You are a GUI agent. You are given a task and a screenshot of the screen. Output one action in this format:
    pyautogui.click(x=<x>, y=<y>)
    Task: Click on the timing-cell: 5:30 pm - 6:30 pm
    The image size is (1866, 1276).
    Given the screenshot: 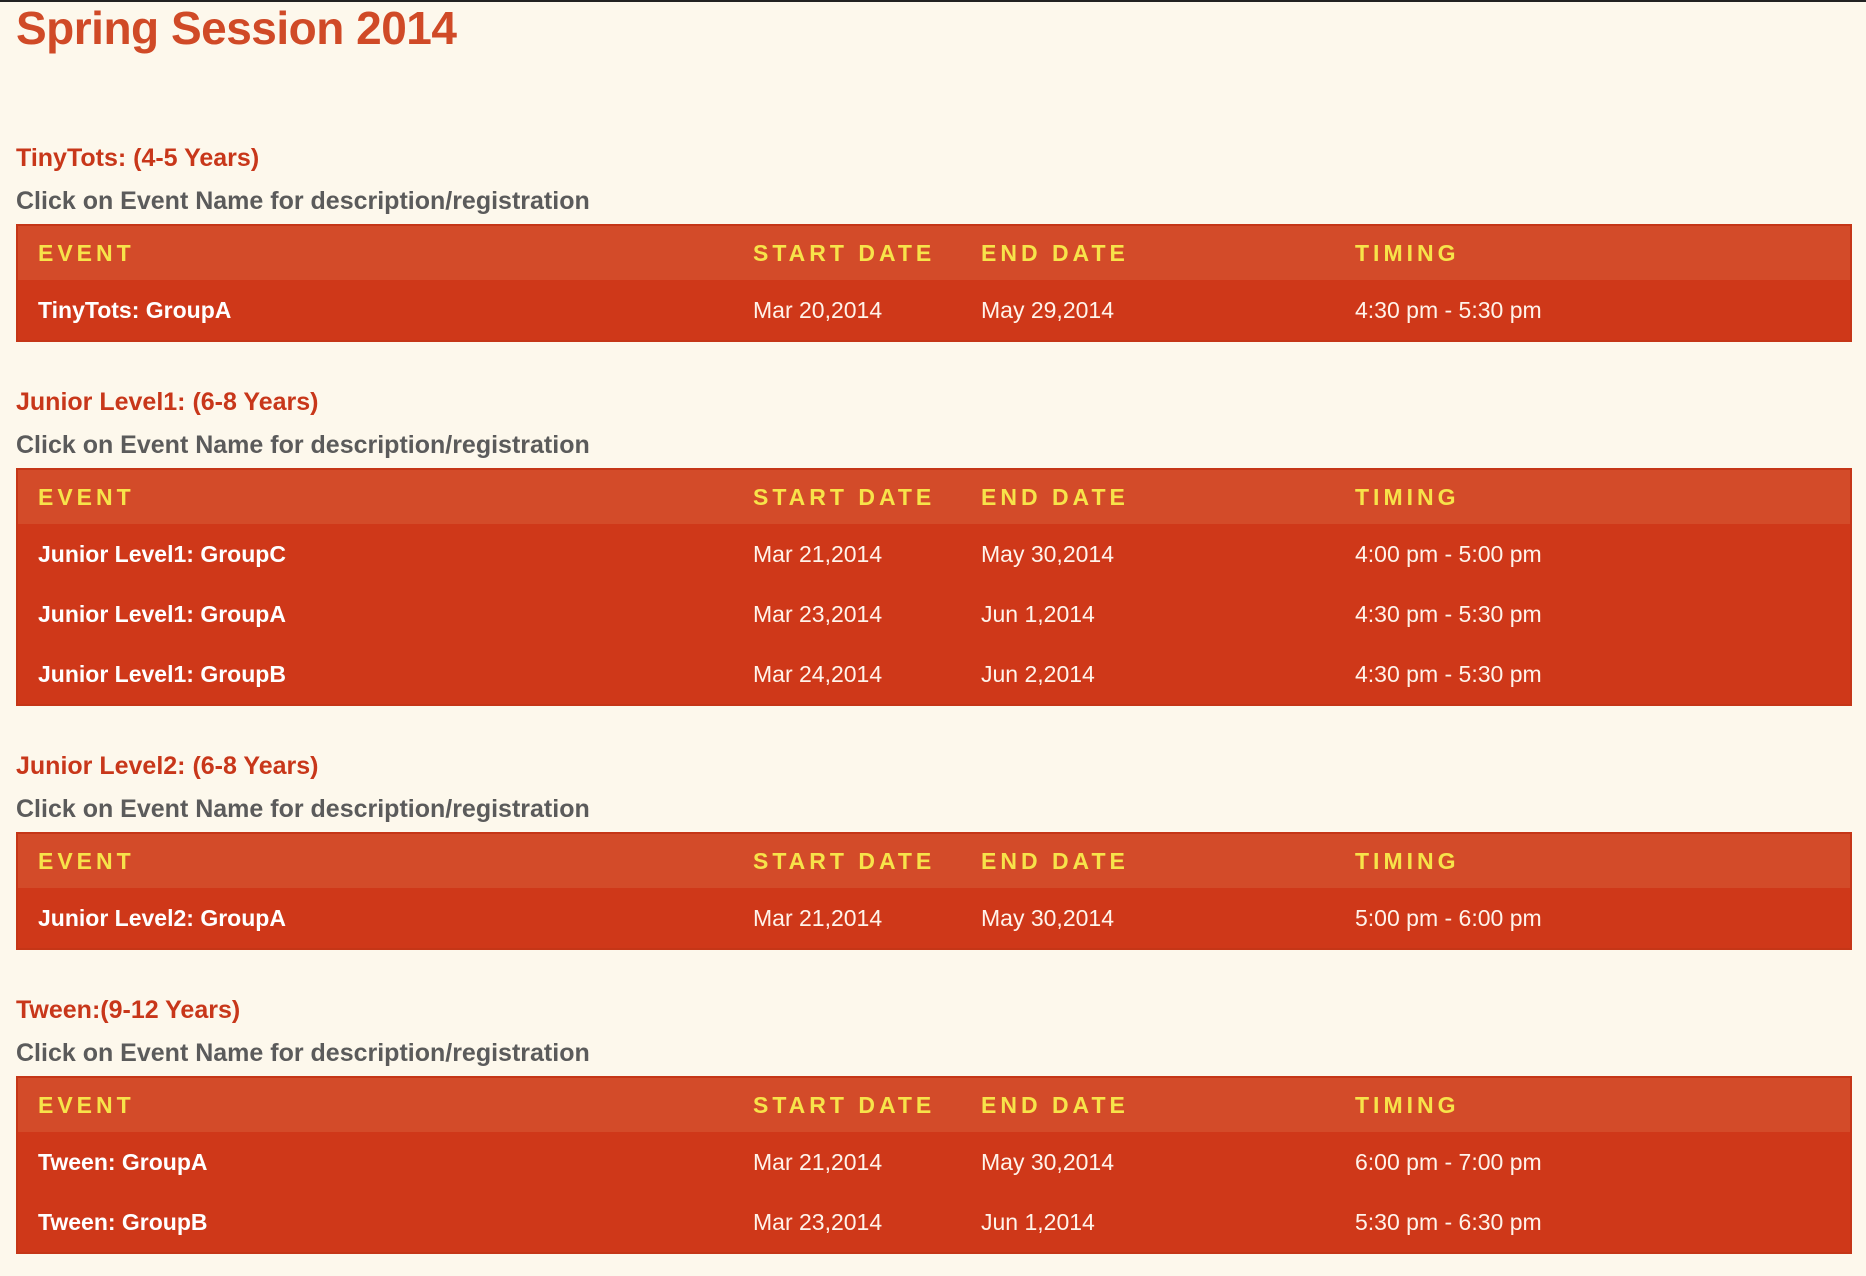 What is the action you would take?
    pyautogui.click(x=1448, y=1221)
    